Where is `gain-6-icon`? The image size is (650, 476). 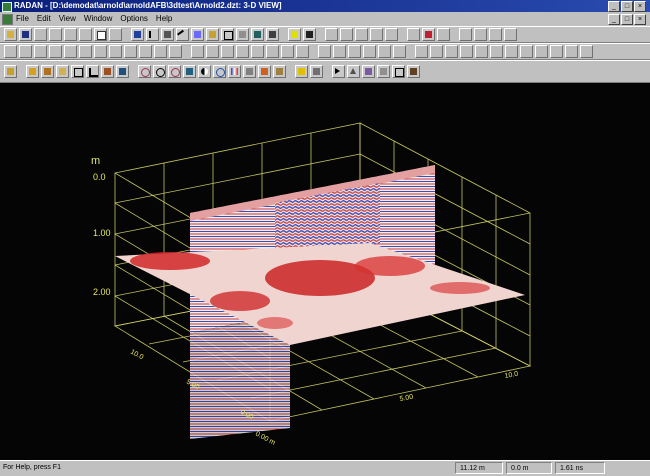
gain-6-icon is located at coordinates (399, 51).